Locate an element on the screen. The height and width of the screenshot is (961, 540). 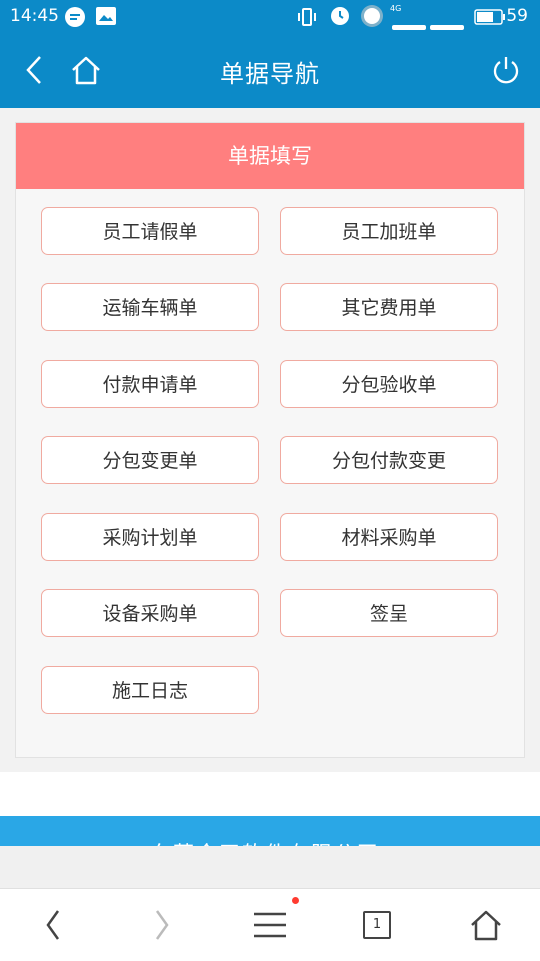
construction-log-button: 施工日志 is located at coordinates (150, 690).